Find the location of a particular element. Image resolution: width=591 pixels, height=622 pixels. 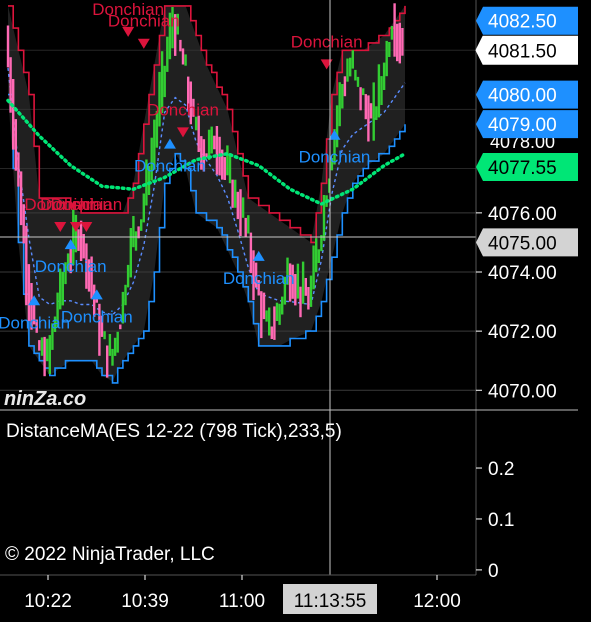

ninza-watermark: ninZa.co is located at coordinates (45, 399).